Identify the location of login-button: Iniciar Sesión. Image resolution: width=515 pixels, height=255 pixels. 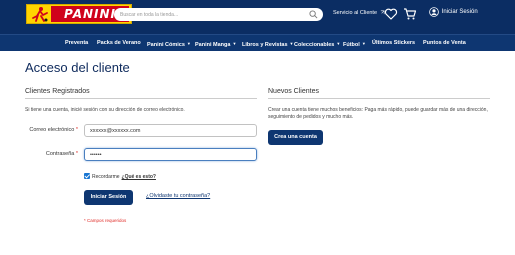
(108, 197).